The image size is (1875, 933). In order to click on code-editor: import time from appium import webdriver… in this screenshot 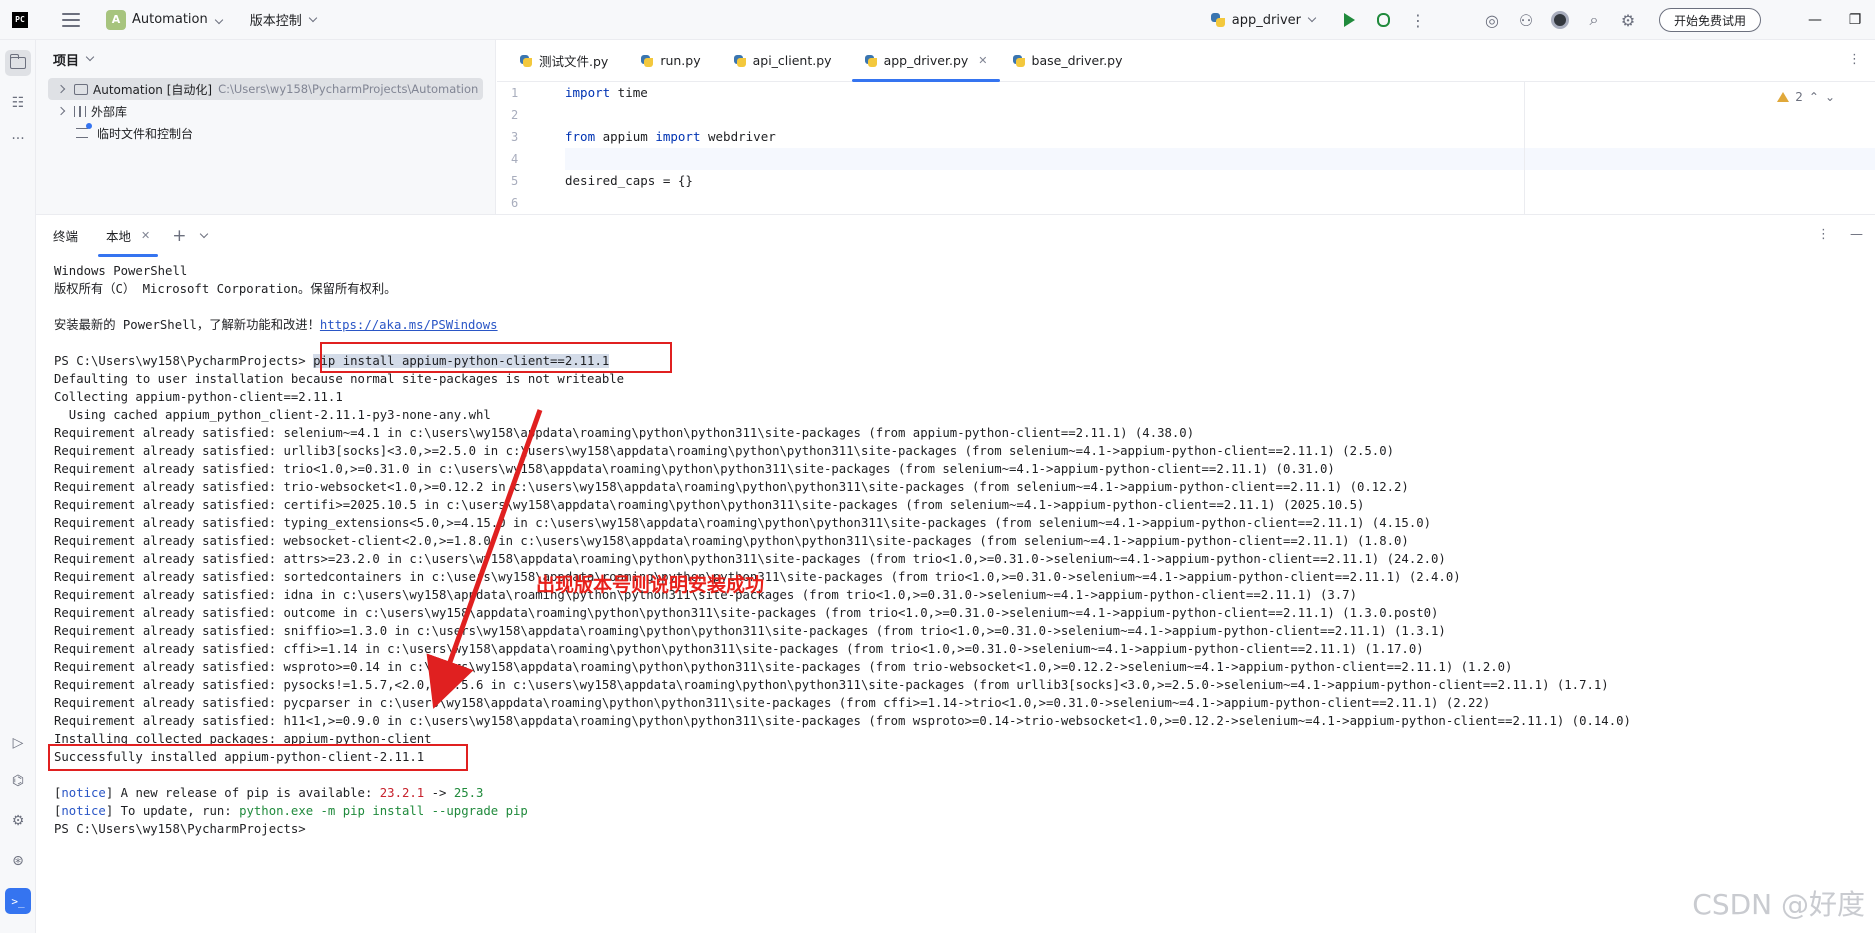, I will do `click(1220, 148)`.